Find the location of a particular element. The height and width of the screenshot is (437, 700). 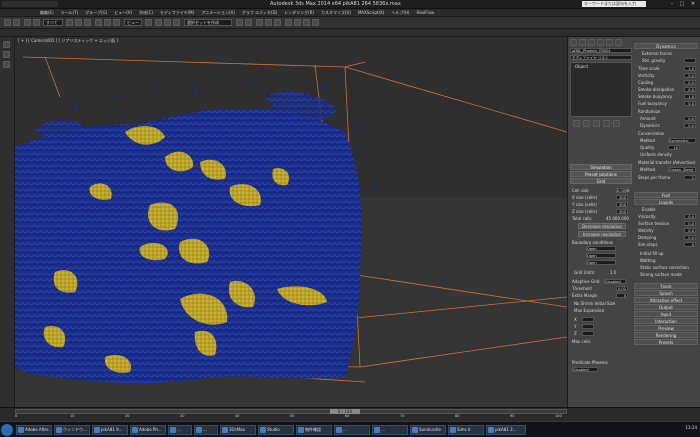

redo-icon is located at coordinates (16, 22).